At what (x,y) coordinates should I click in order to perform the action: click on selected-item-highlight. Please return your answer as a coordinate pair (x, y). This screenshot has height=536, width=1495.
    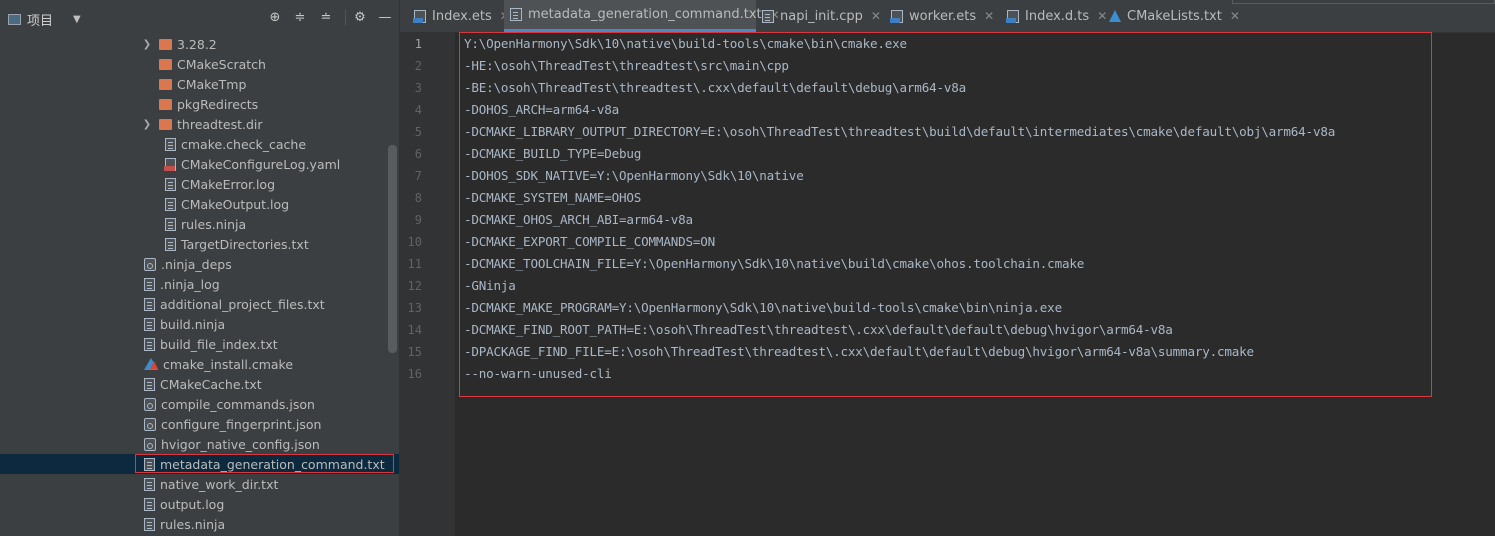
    Looking at the image, I should click on (264, 463).